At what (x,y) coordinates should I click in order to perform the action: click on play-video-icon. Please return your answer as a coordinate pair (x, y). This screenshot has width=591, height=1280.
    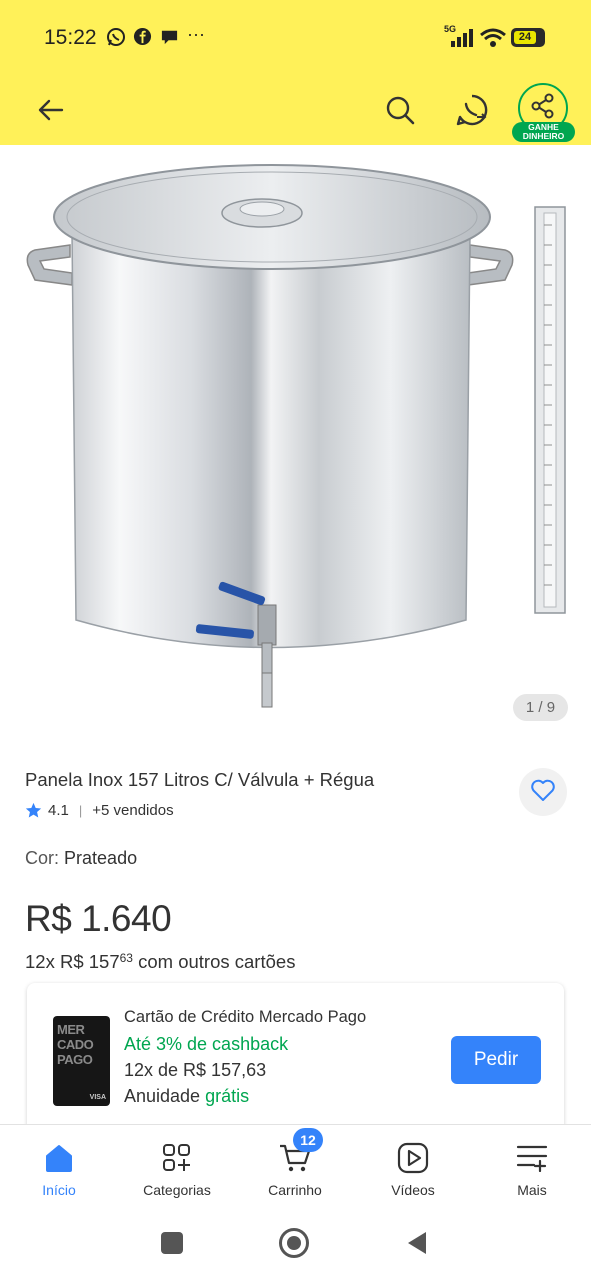
    Looking at the image, I should click on (413, 1158).